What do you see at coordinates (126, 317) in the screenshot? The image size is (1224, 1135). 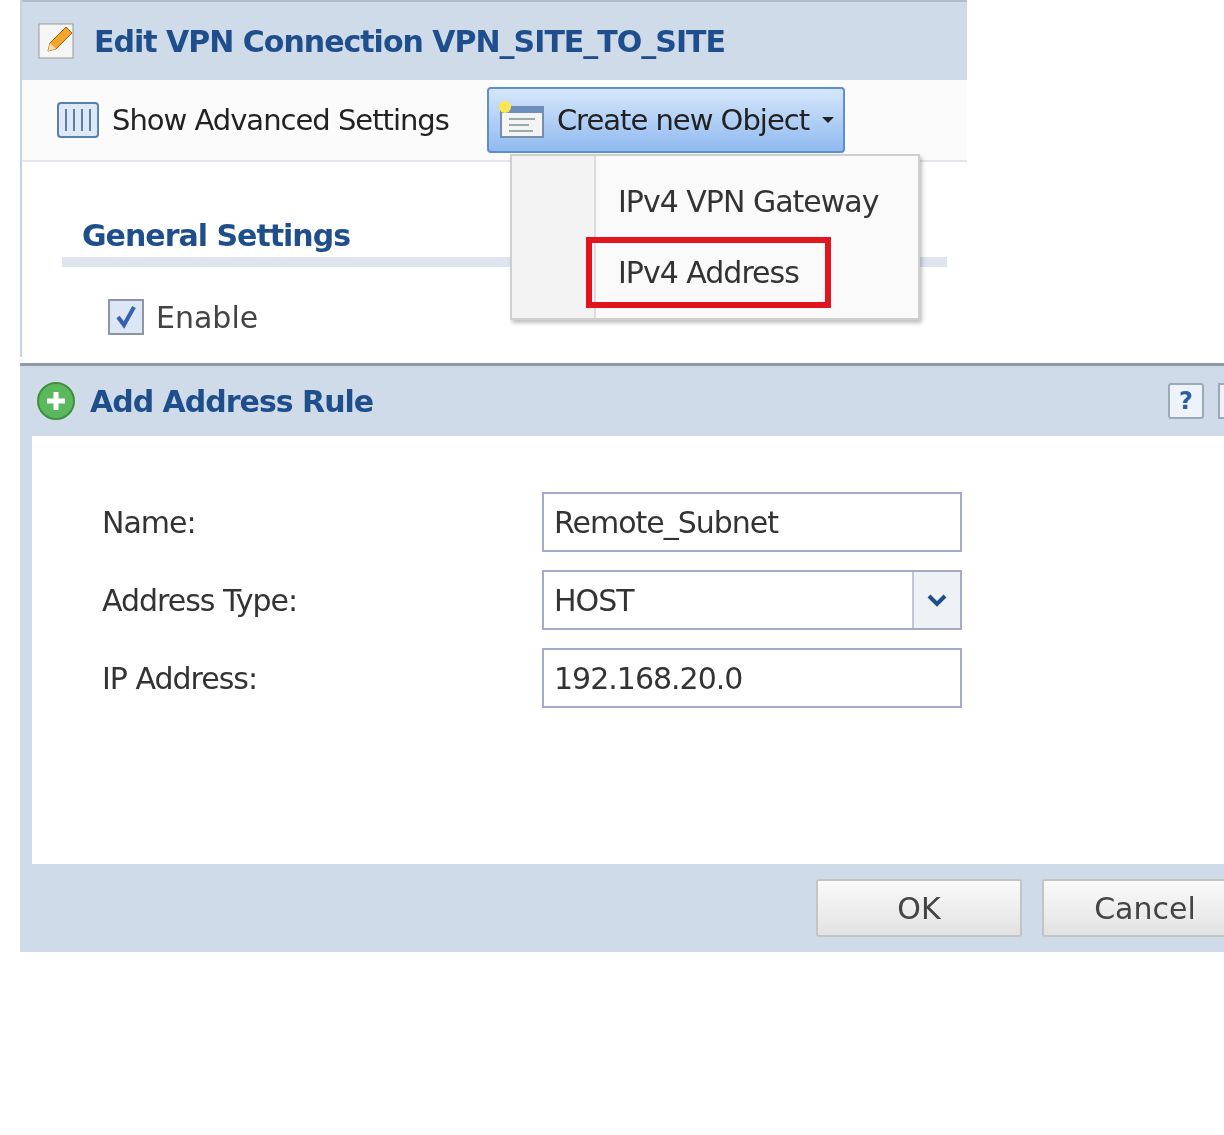 I see `enable-checkbox` at bounding box center [126, 317].